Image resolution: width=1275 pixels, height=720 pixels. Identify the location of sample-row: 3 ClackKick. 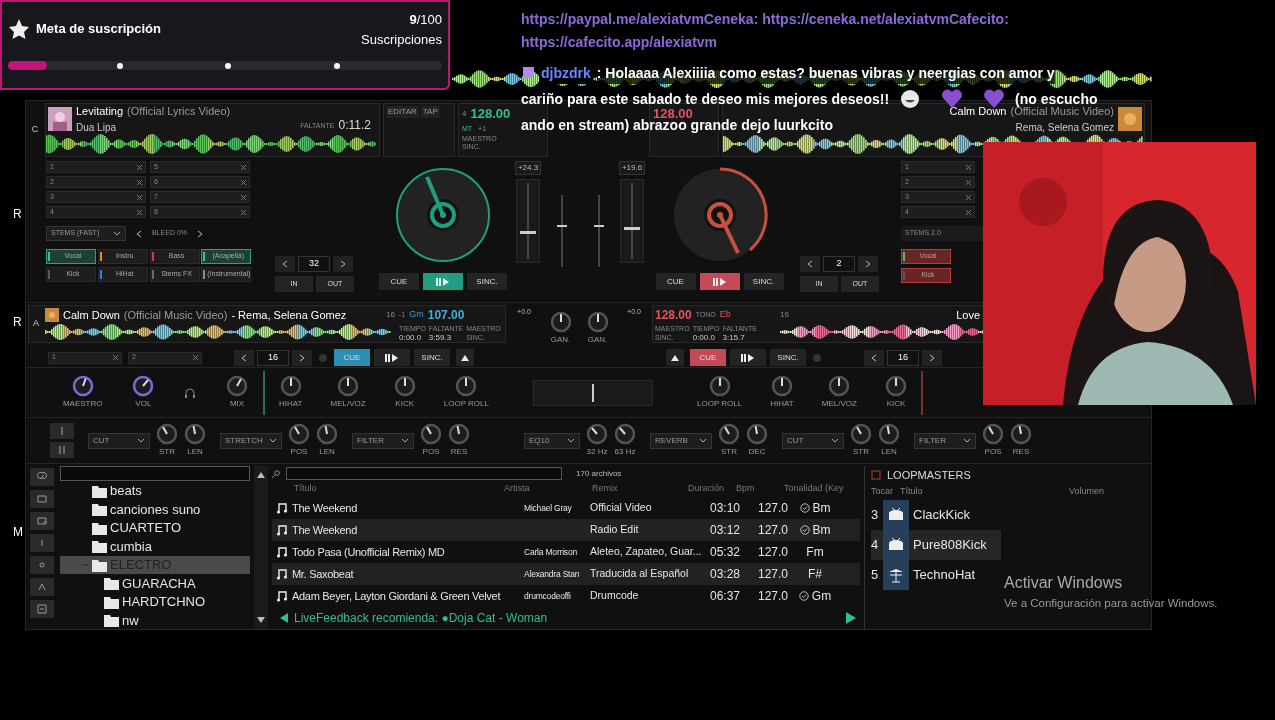
(936, 515).